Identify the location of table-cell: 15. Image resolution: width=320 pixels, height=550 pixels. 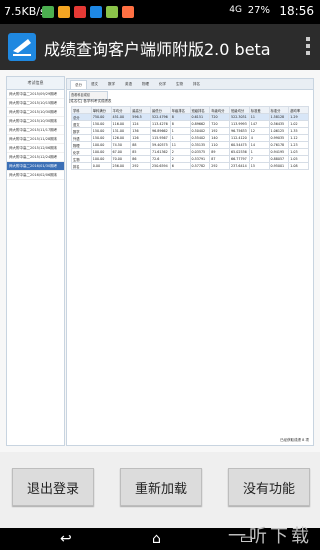
(259, 166).